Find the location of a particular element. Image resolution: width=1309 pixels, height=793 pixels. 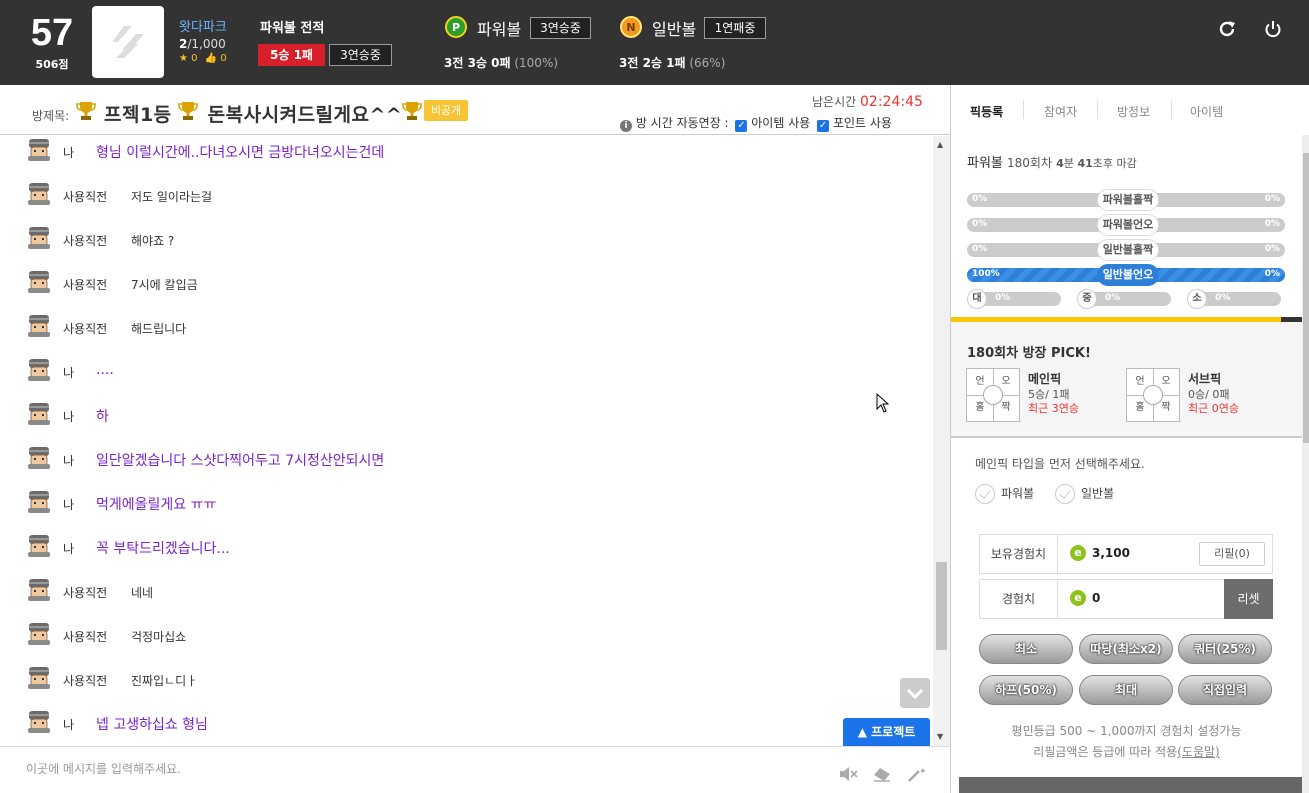

bet-round: 180회차 is located at coordinates (1030, 163).